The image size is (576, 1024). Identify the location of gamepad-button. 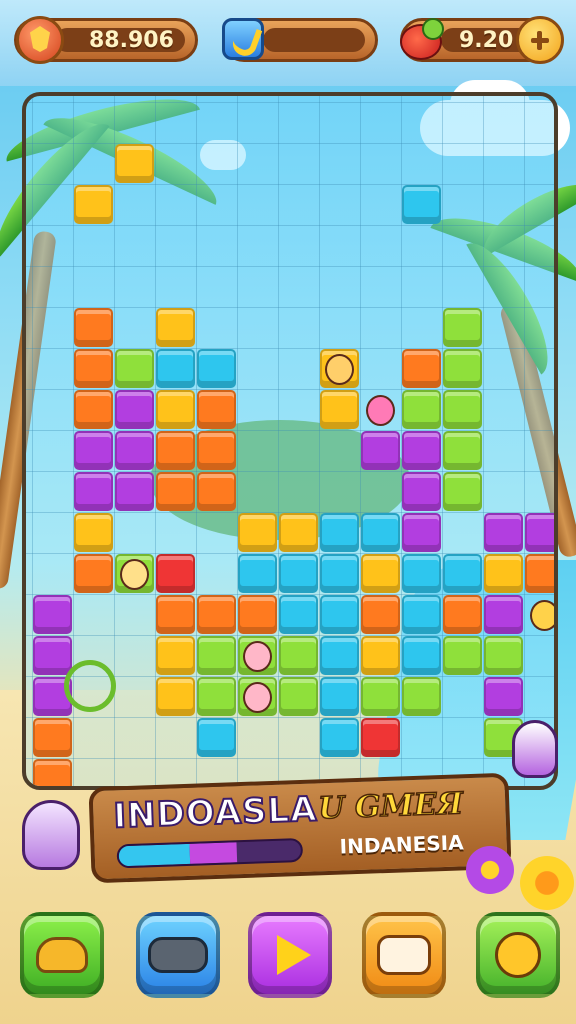
(178, 955).